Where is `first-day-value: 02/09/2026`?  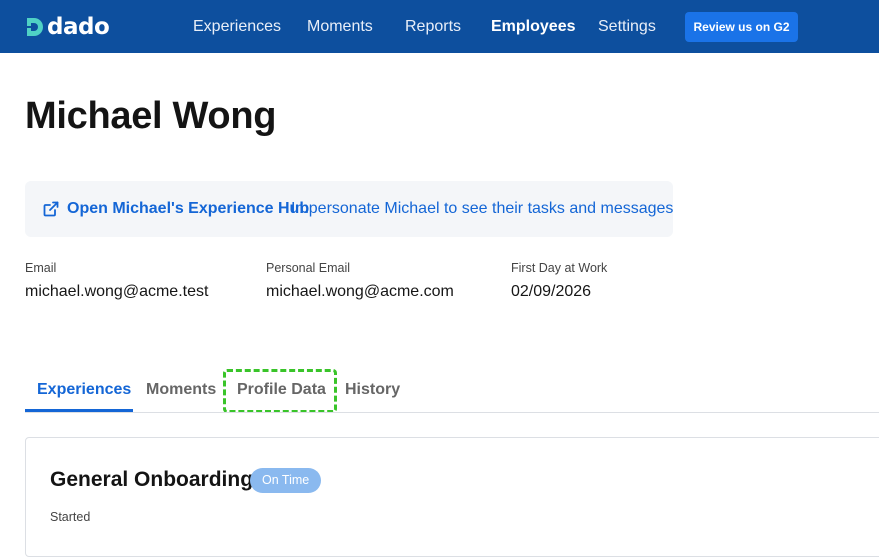
first-day-value: 02/09/2026 is located at coordinates (551, 291).